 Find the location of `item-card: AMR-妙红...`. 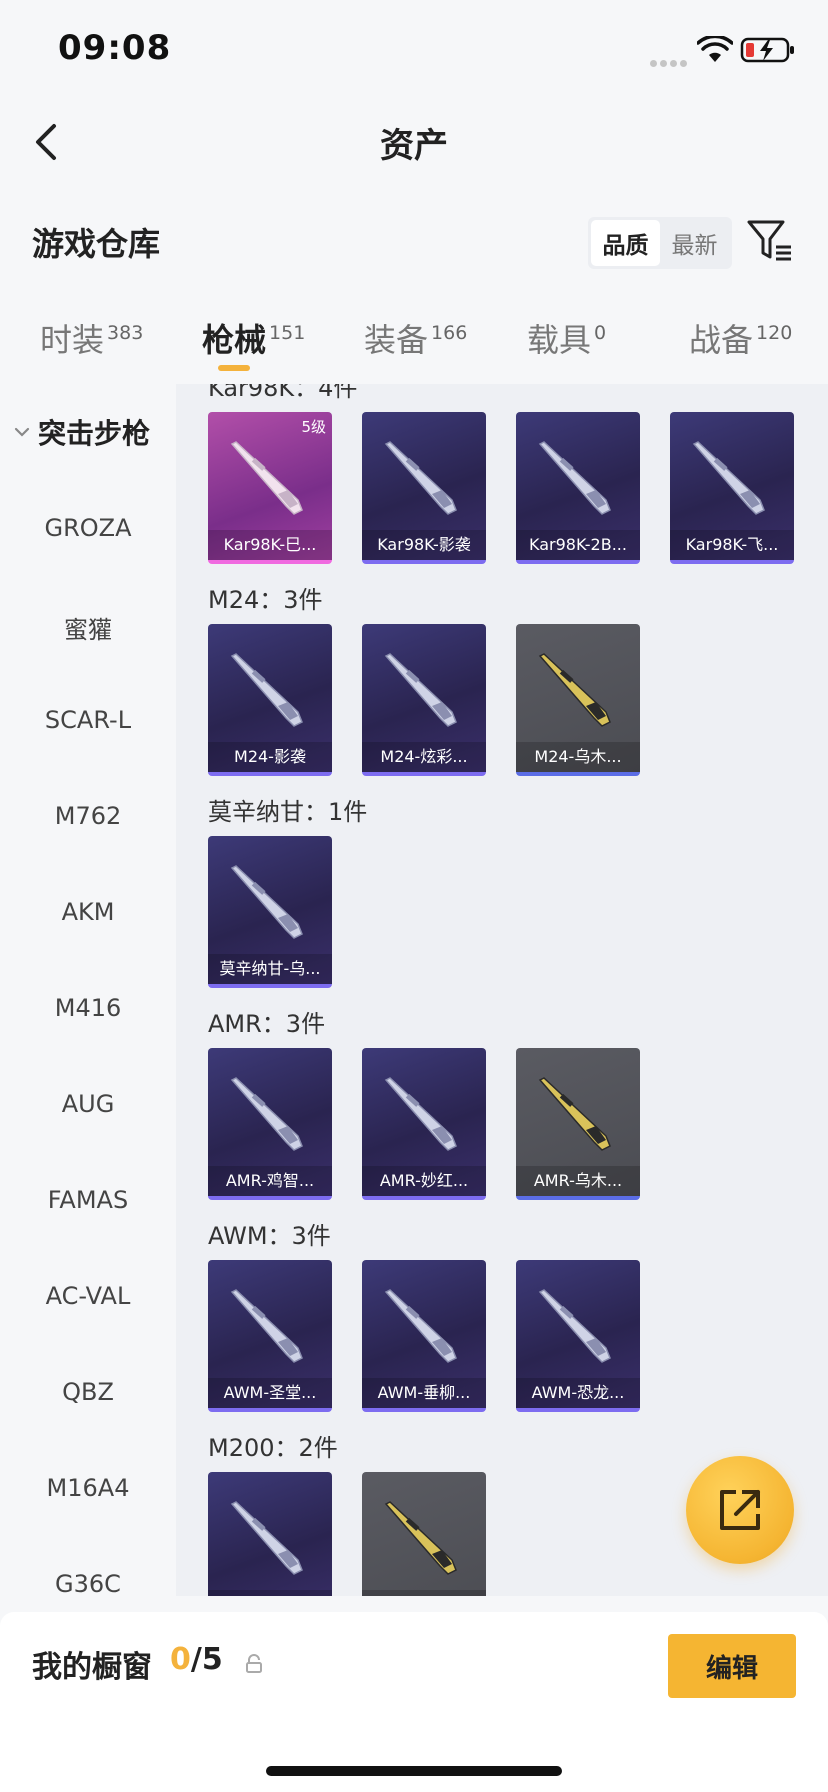

item-card: AMR-妙红... is located at coordinates (424, 1124).